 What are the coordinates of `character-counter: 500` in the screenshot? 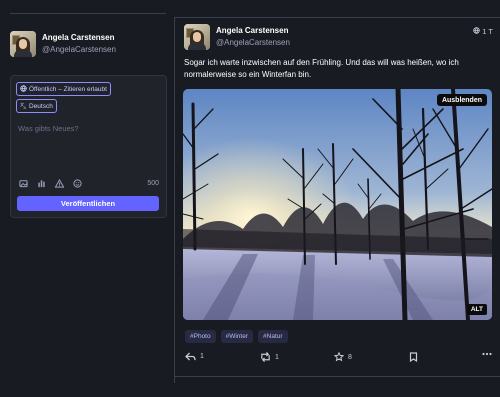 It's located at (153, 183).